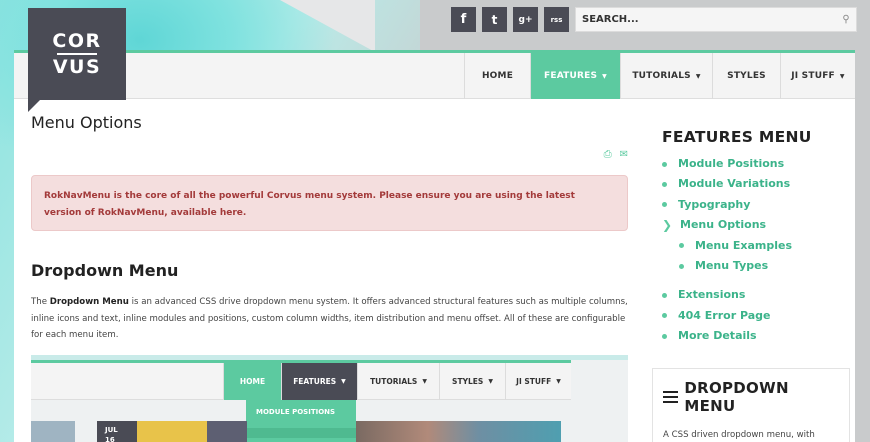  Describe the element at coordinates (736, 397) in the screenshot. I see `widget-title-text: DROPDOWN MENU` at that location.